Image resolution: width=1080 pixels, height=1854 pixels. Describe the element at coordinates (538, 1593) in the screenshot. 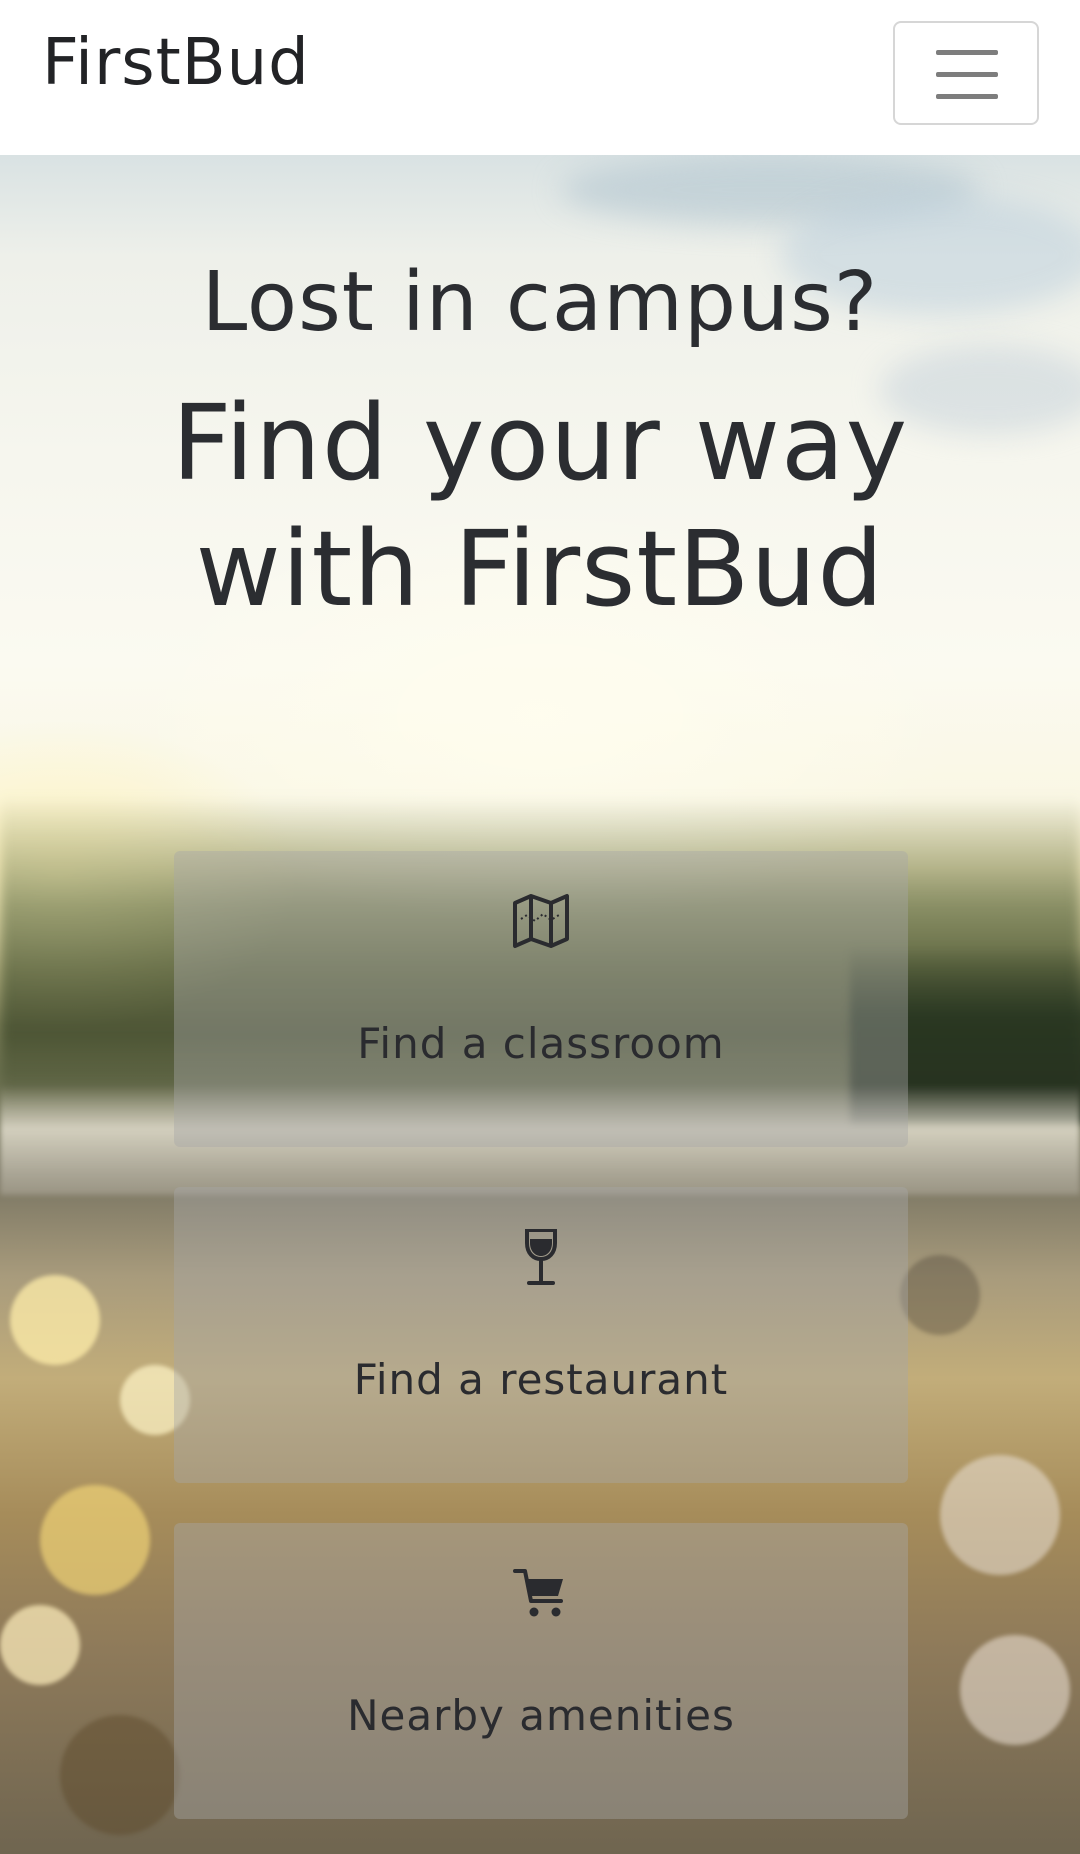

I see `shopping-cart-icon` at that location.